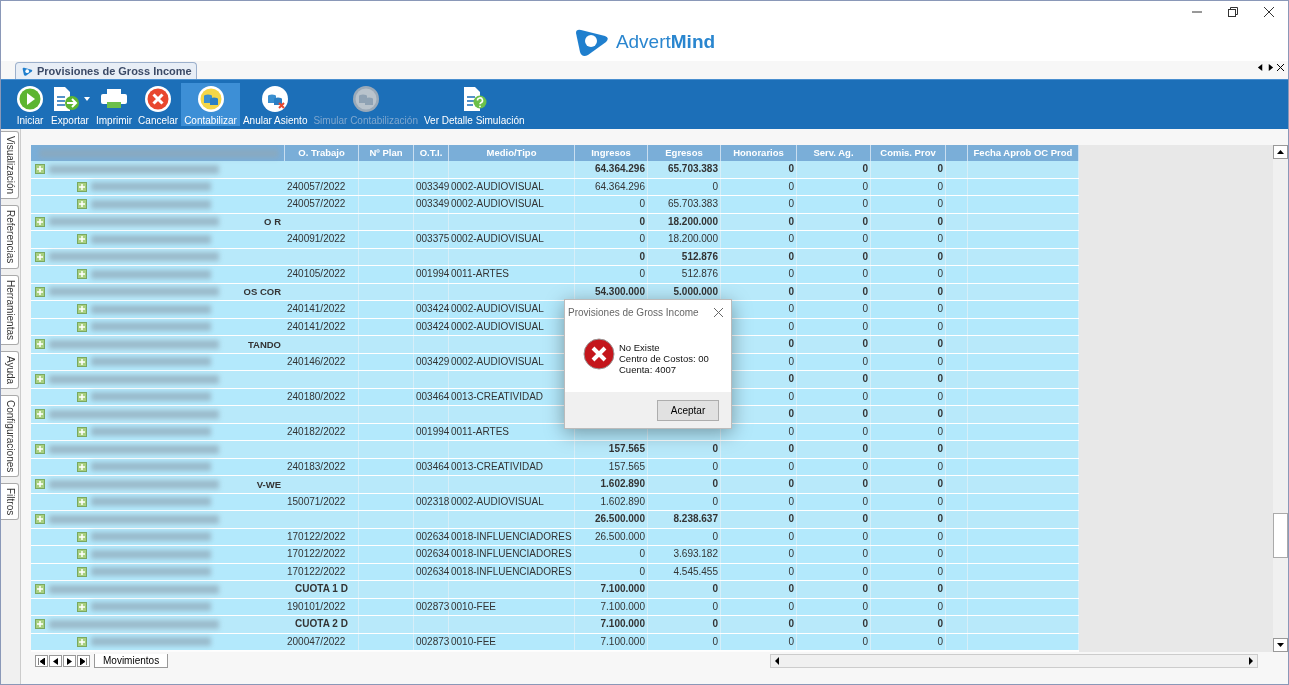 This screenshot has width=1289, height=685. I want to click on table-row: 240105/2022 001994 0011-ARTES 0 512.876 0 0 0, so click(555, 275).